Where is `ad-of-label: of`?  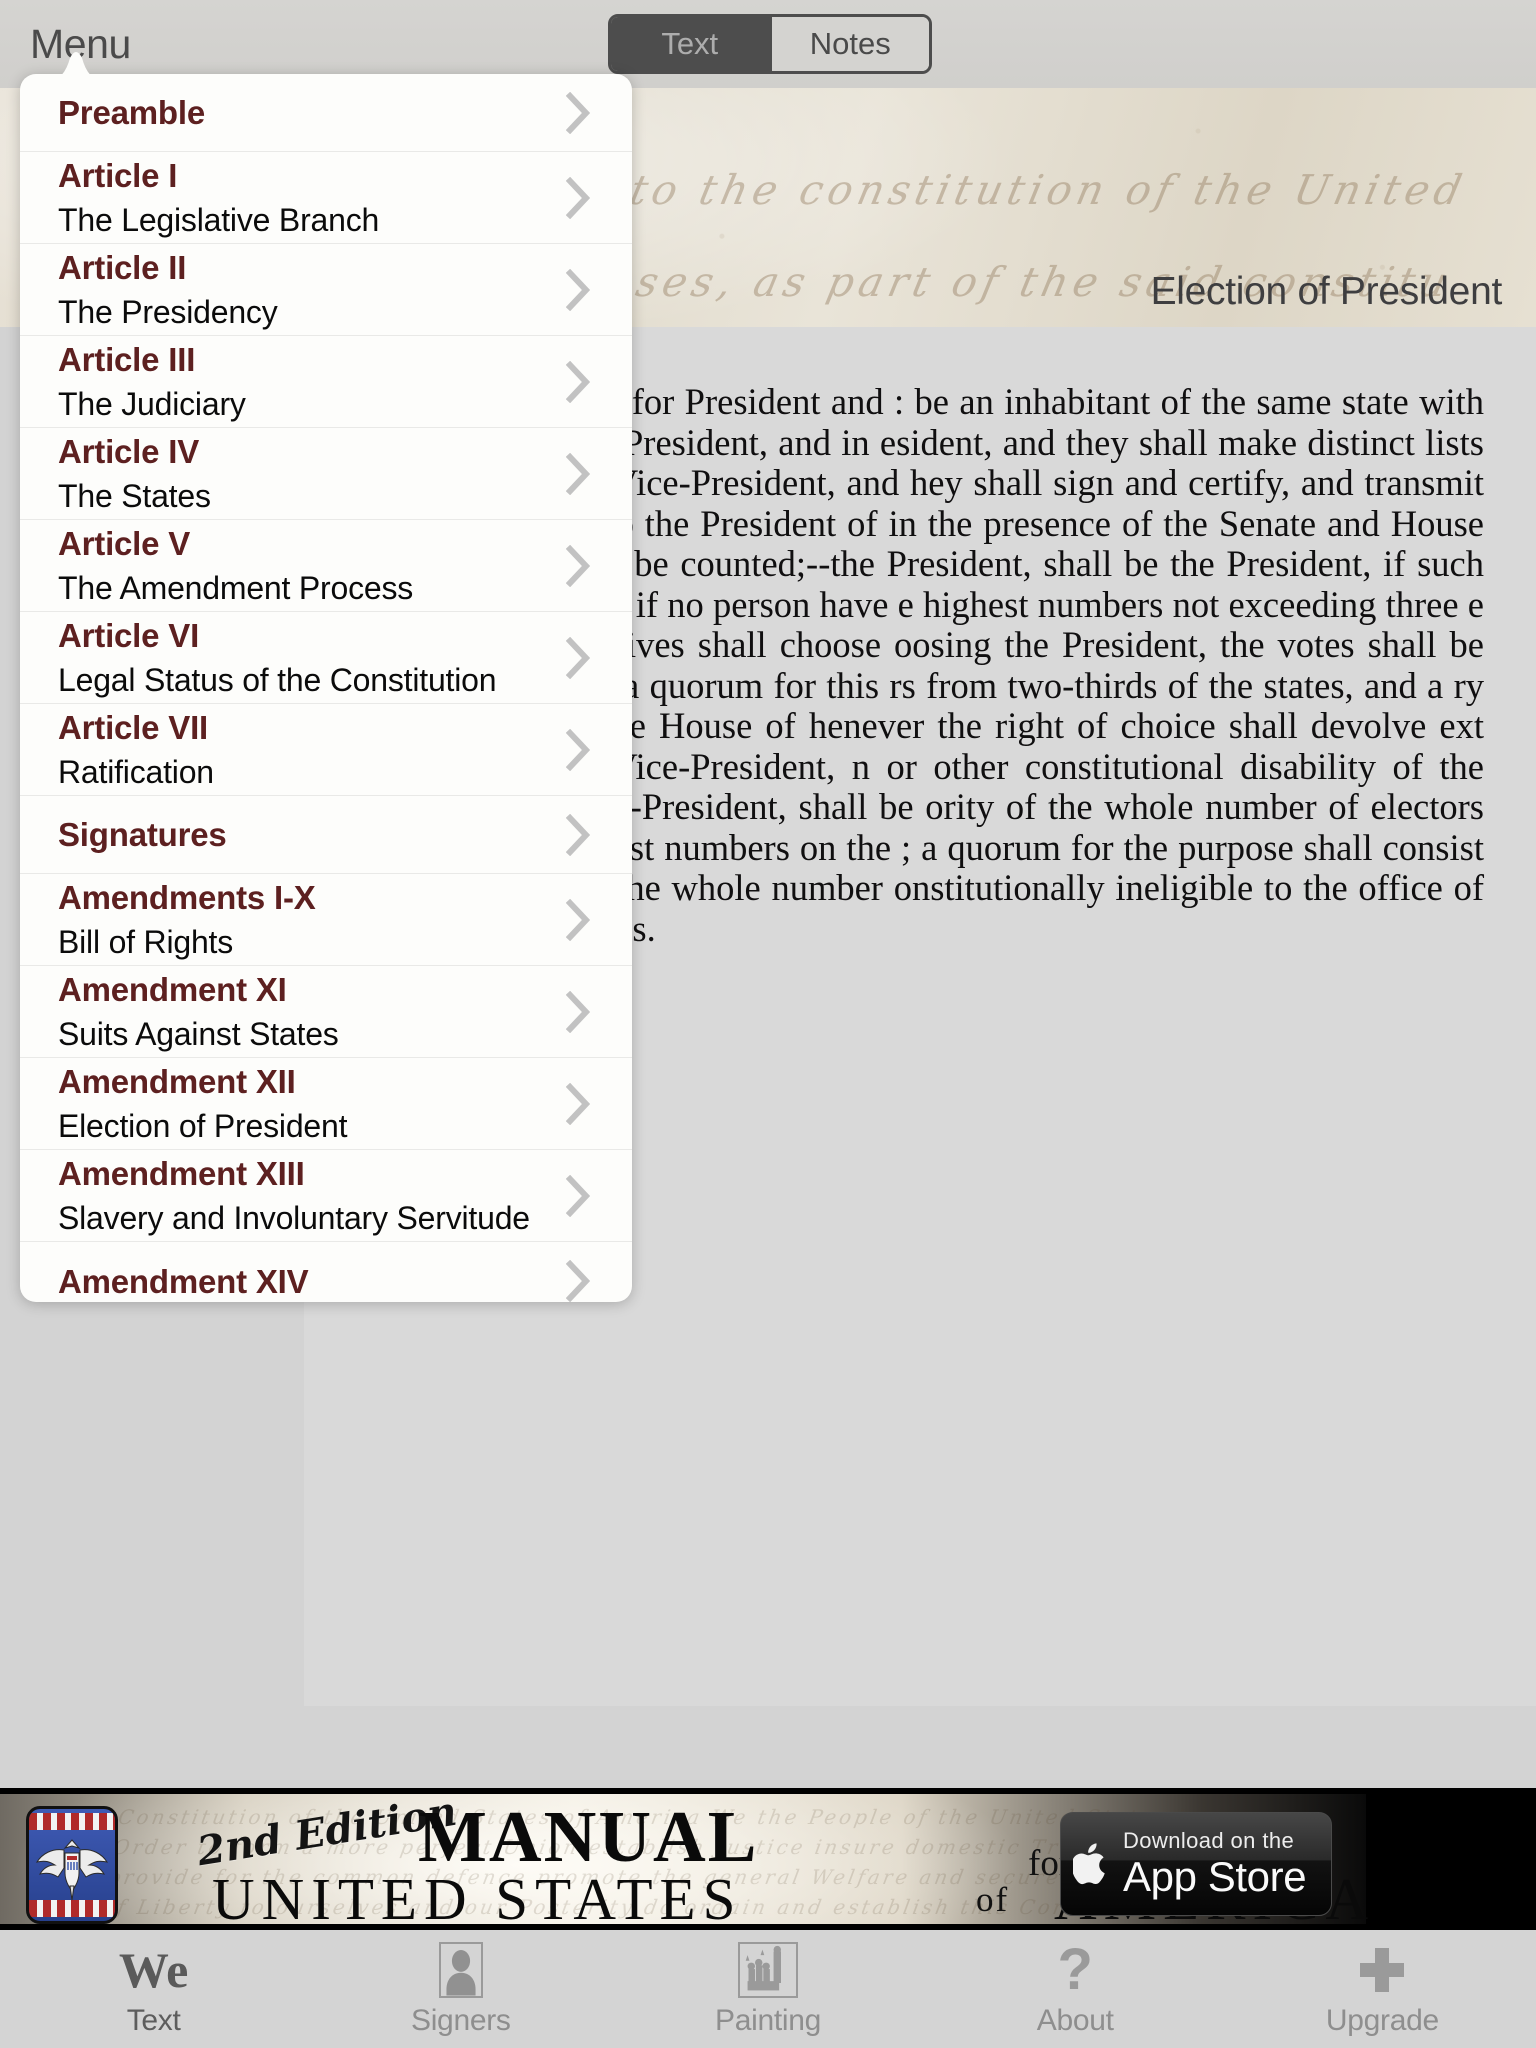
ad-of-label: of is located at coordinates (993, 1899).